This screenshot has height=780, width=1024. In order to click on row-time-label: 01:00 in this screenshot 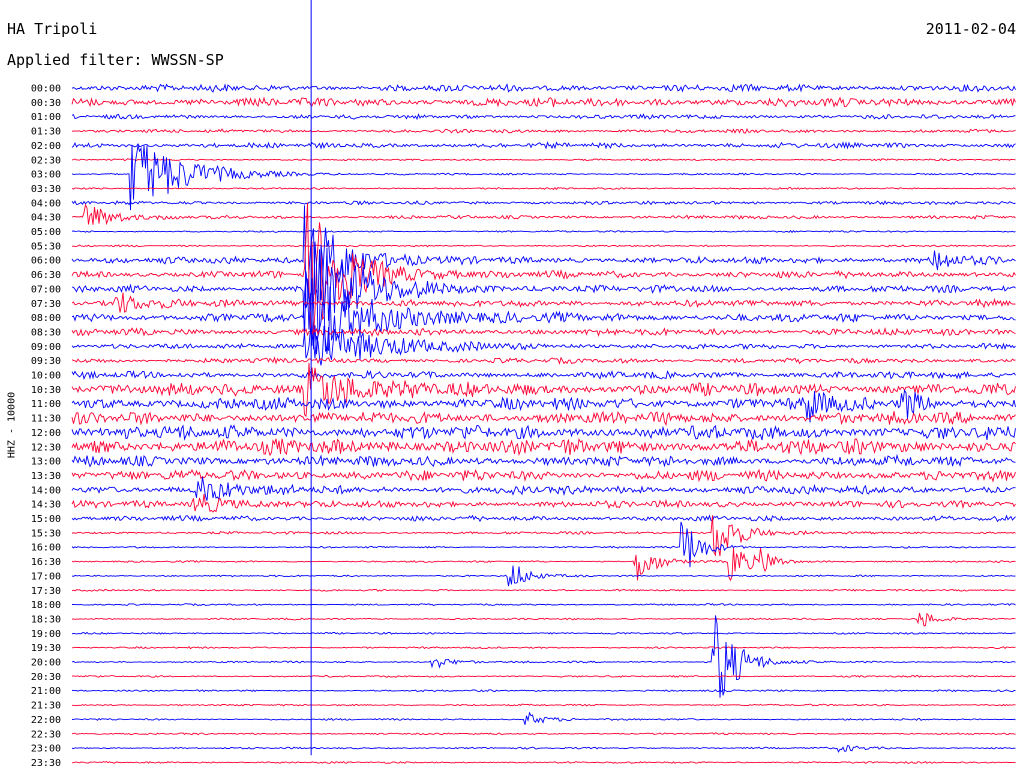, I will do `click(46, 117)`.